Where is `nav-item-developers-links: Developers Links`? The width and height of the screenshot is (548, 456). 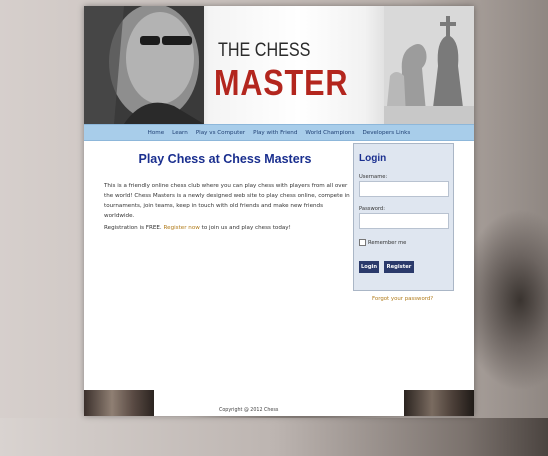 nav-item-developers-links: Developers Links is located at coordinates (387, 133).